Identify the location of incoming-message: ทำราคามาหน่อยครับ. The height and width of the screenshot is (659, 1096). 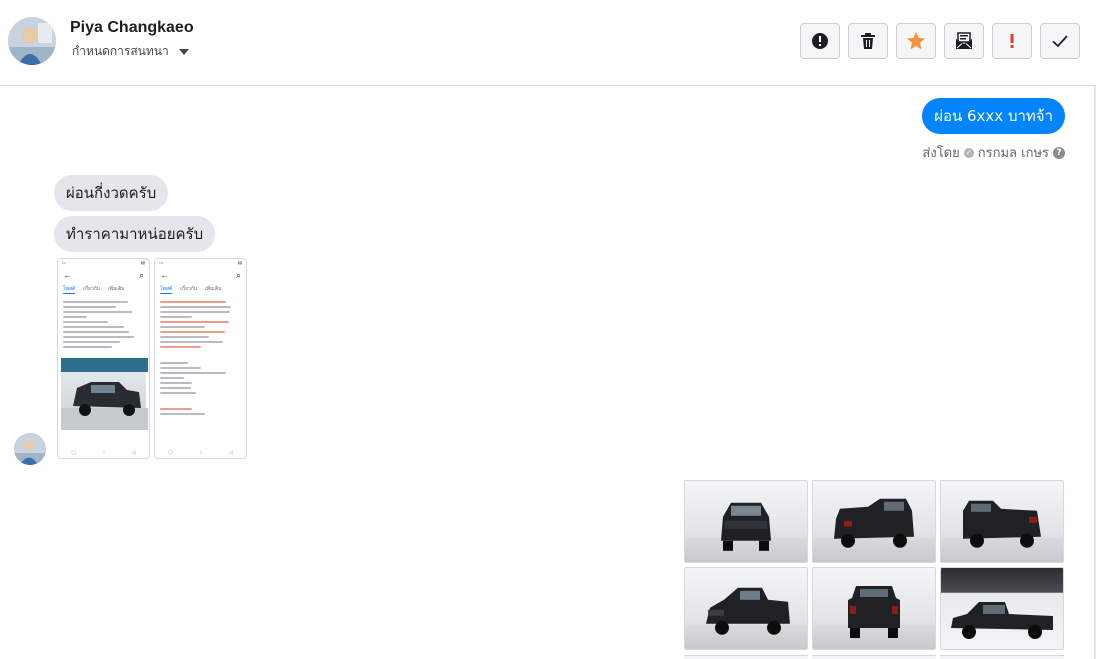
(135, 234).